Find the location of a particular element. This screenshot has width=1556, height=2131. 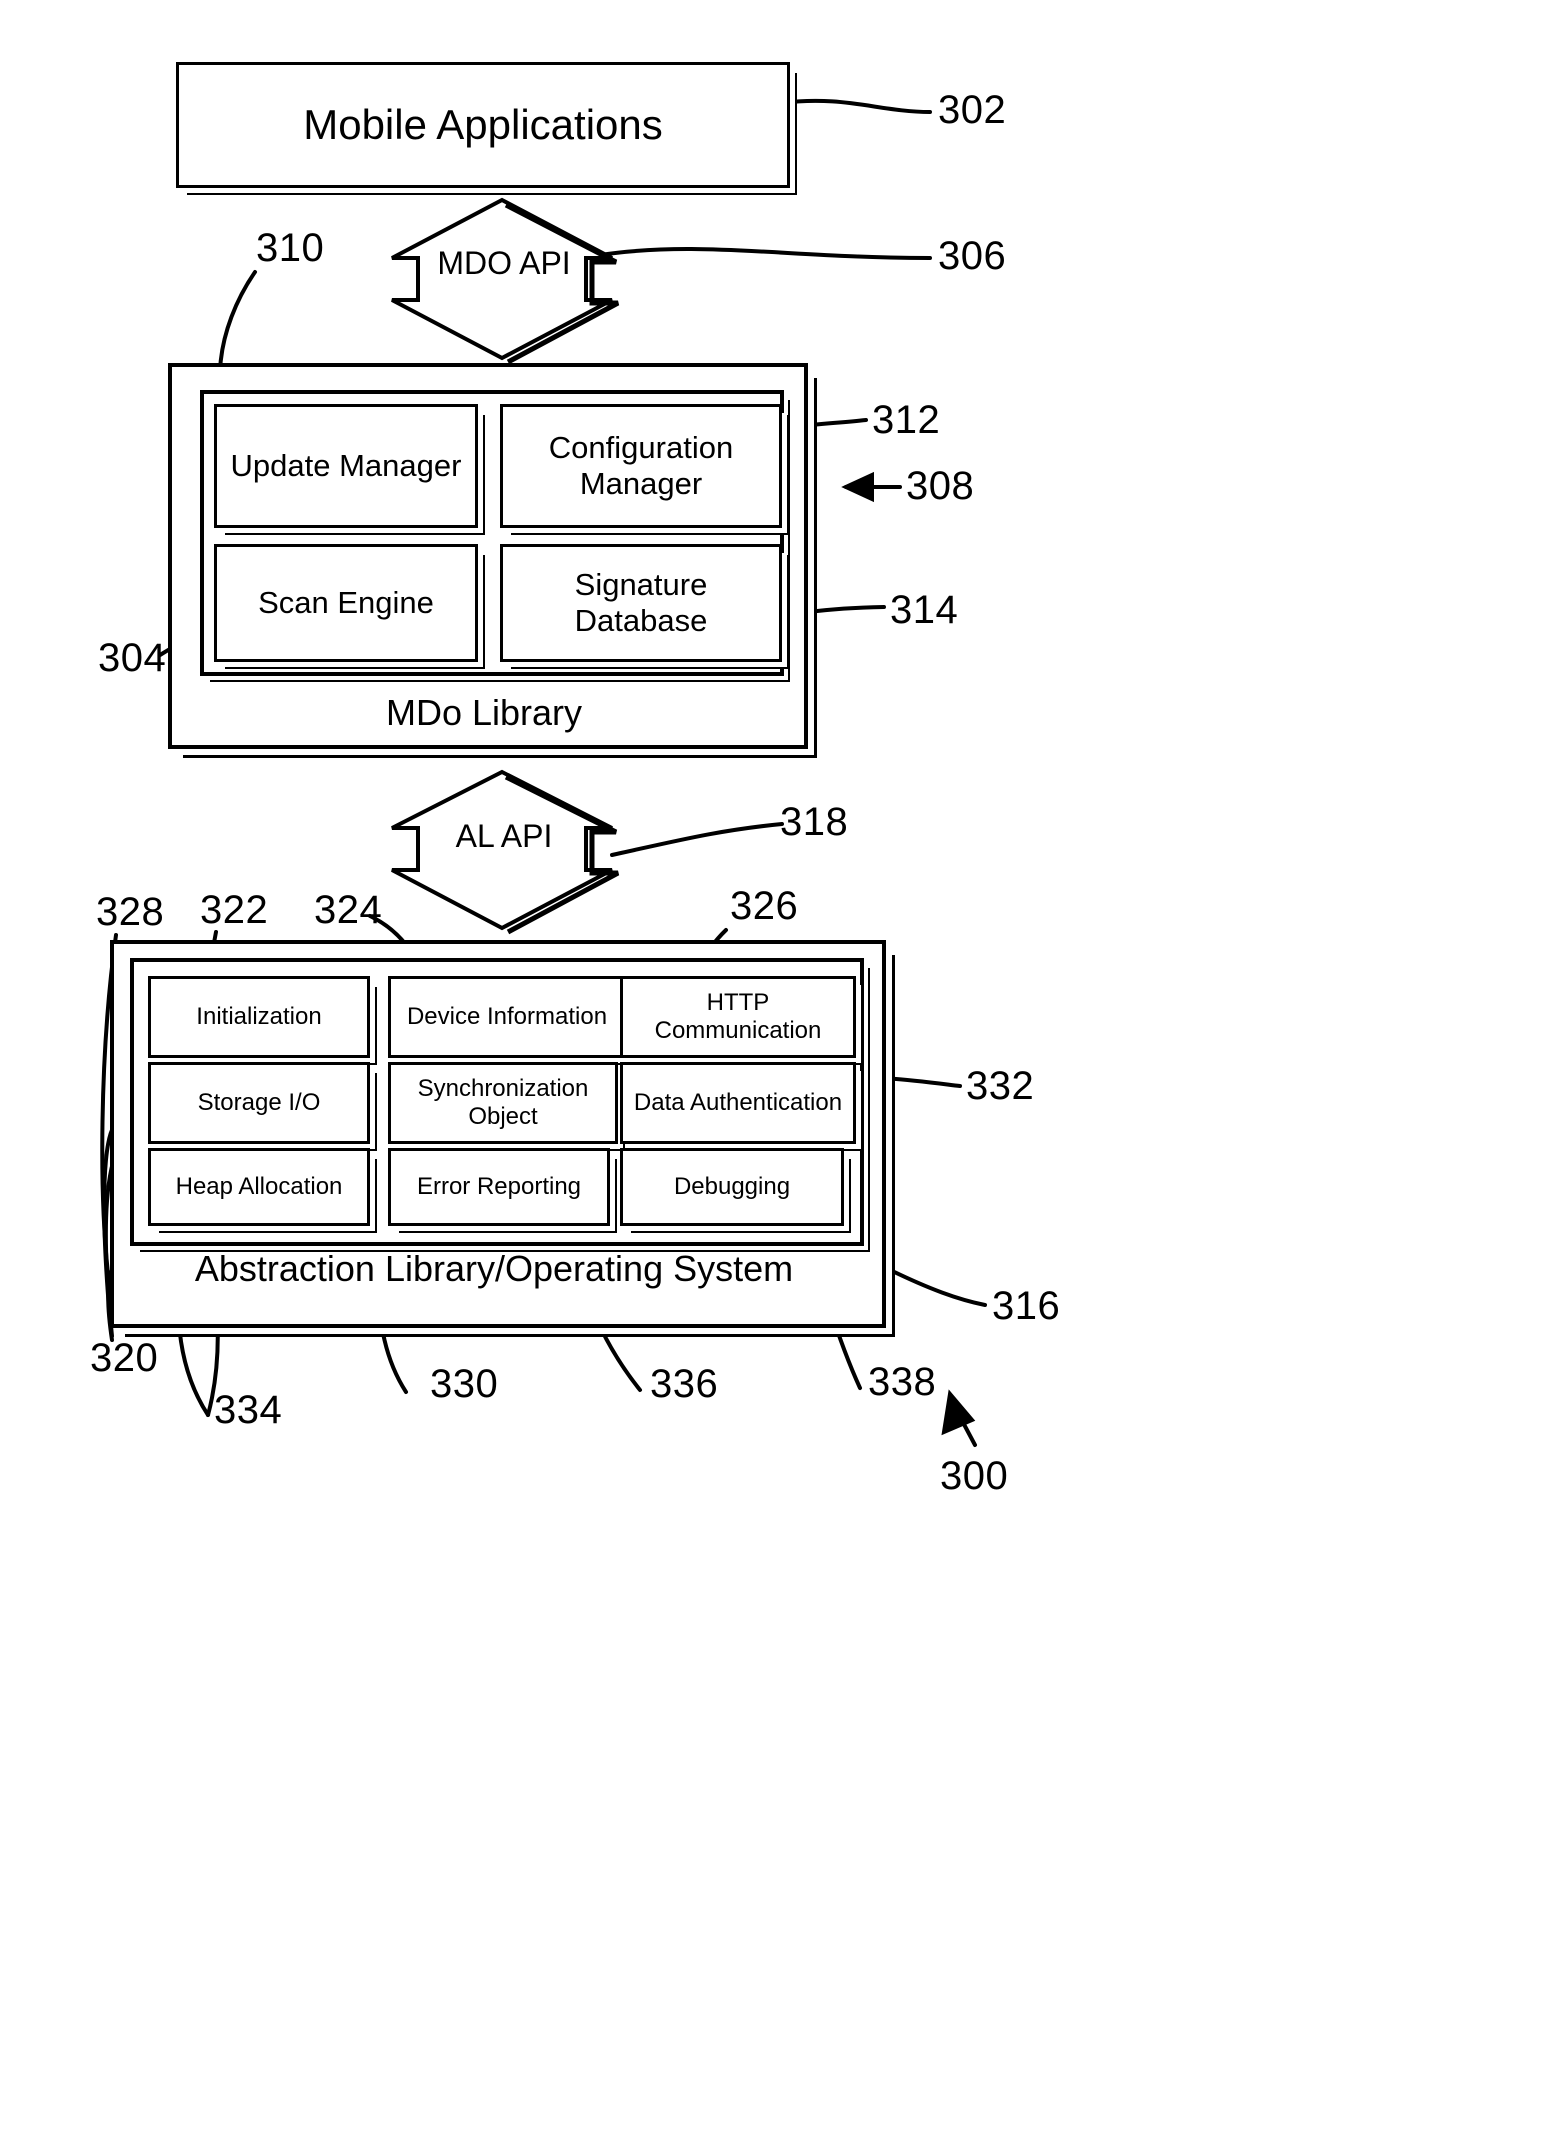

cell-synchronization-object: Synchronization Object is located at coordinates (503, 1103).